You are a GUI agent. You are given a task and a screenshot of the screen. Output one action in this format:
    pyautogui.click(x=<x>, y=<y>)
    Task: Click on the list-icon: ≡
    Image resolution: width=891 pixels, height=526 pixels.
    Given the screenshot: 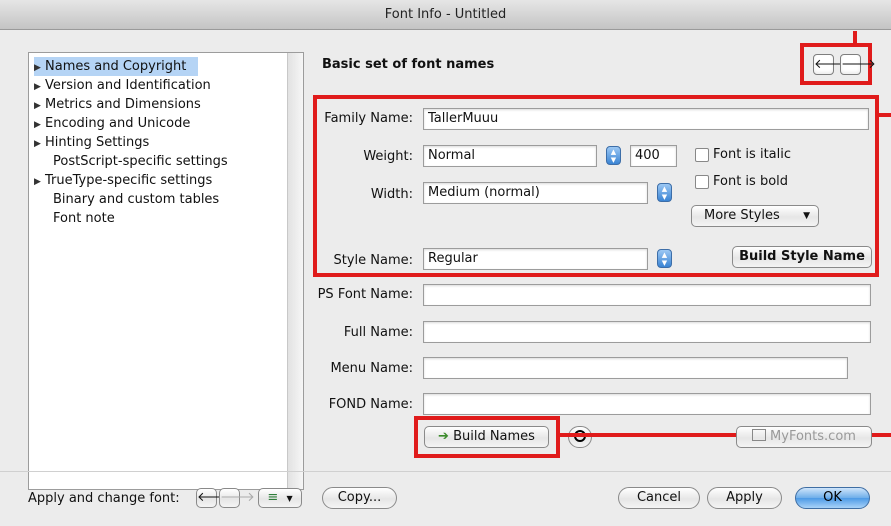 What is the action you would take?
    pyautogui.click(x=273, y=497)
    